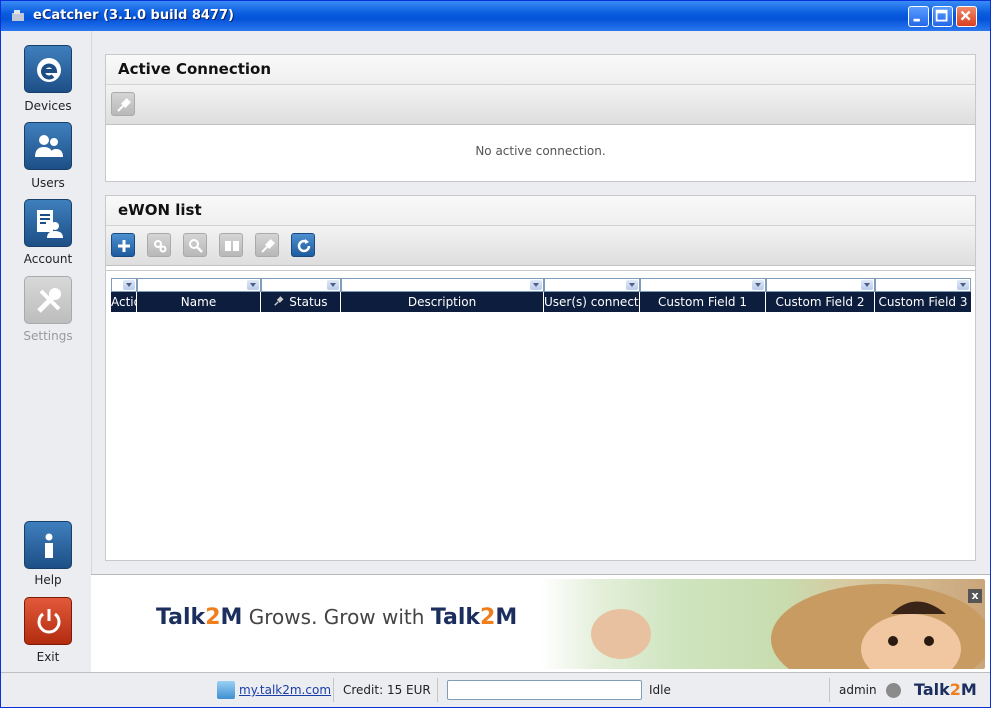  I want to click on exit-button, so click(48, 621).